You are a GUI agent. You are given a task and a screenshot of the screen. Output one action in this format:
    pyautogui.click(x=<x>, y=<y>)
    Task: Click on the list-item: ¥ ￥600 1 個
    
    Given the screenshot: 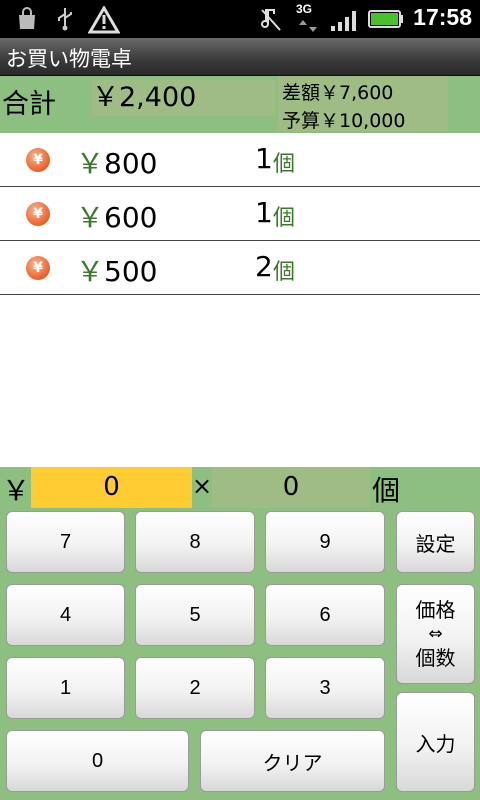 What is the action you would take?
    pyautogui.click(x=240, y=214)
    